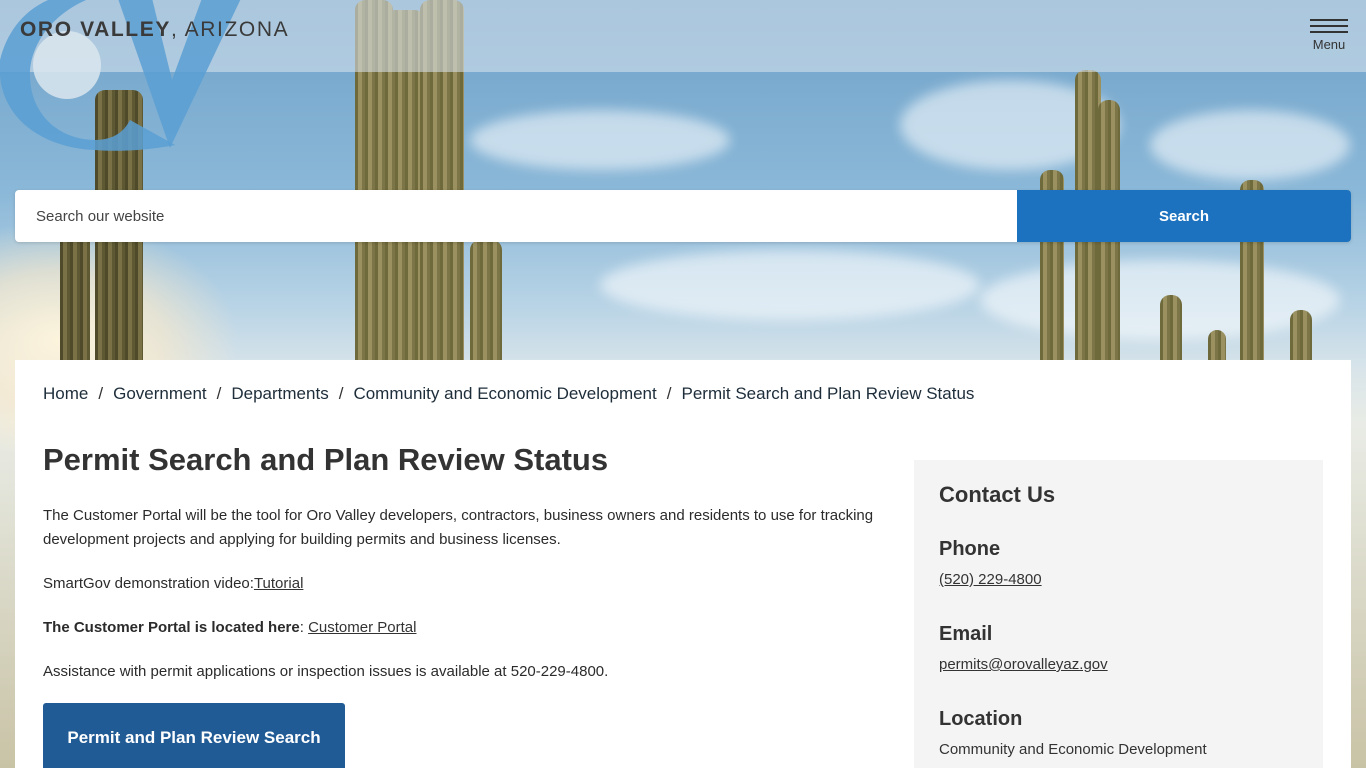 This screenshot has height=768, width=1366. I want to click on email-link: permits@orovalleyaz.gov, so click(1023, 664).